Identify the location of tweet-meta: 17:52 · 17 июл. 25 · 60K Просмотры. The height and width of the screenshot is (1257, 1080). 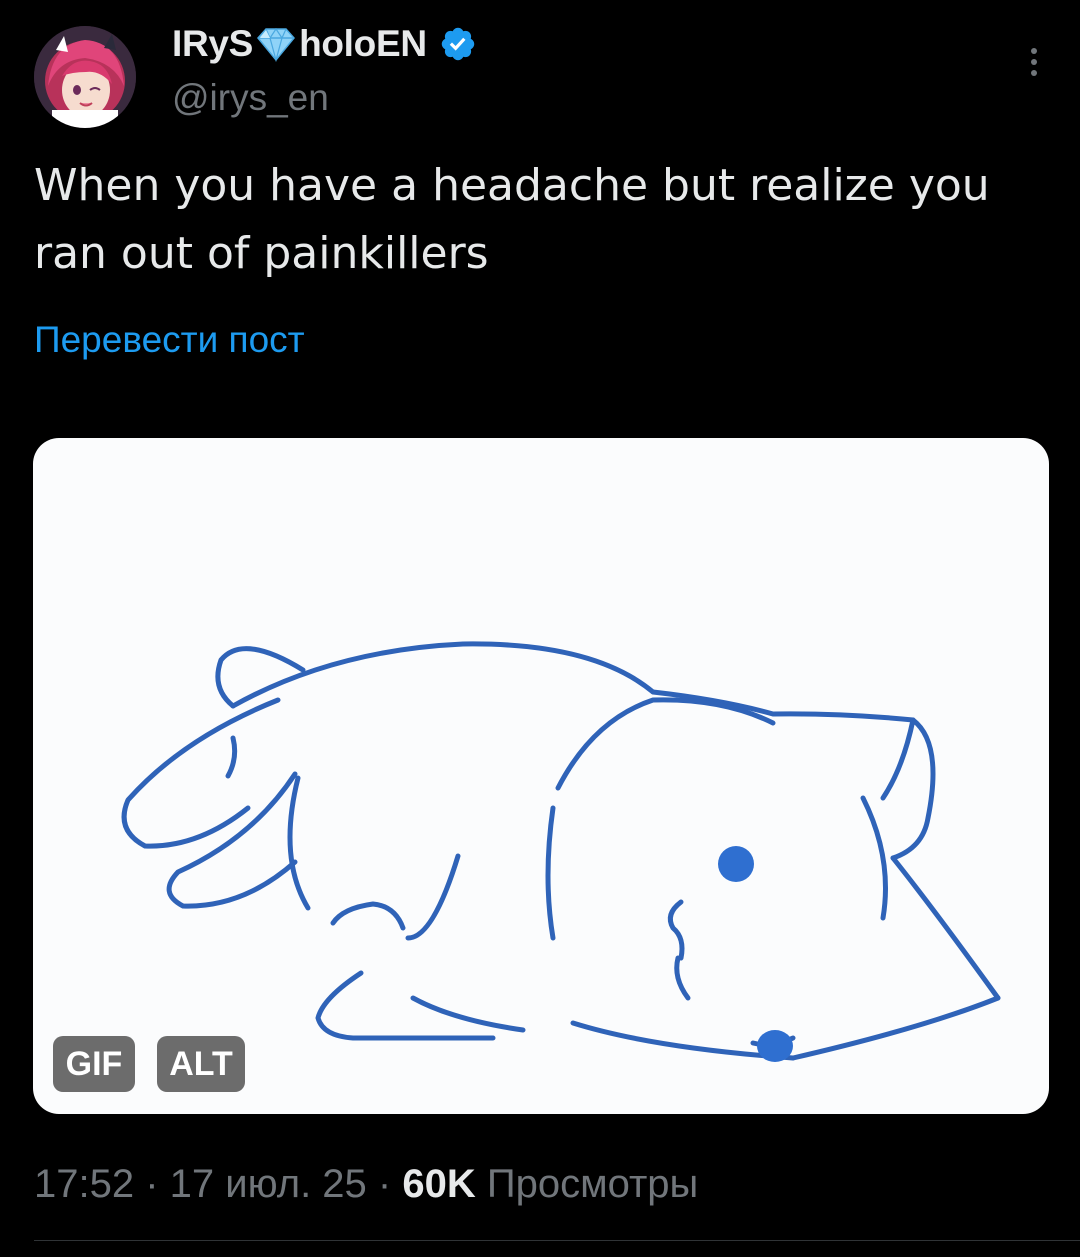
(366, 1184).